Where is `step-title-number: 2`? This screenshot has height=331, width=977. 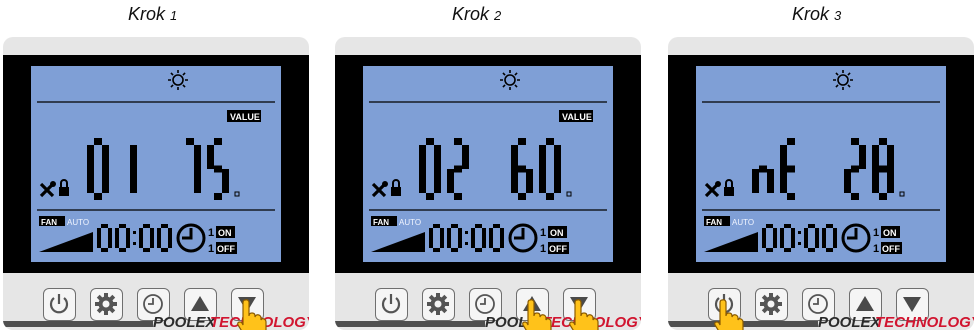
step-title-number: 2 is located at coordinates (498, 15).